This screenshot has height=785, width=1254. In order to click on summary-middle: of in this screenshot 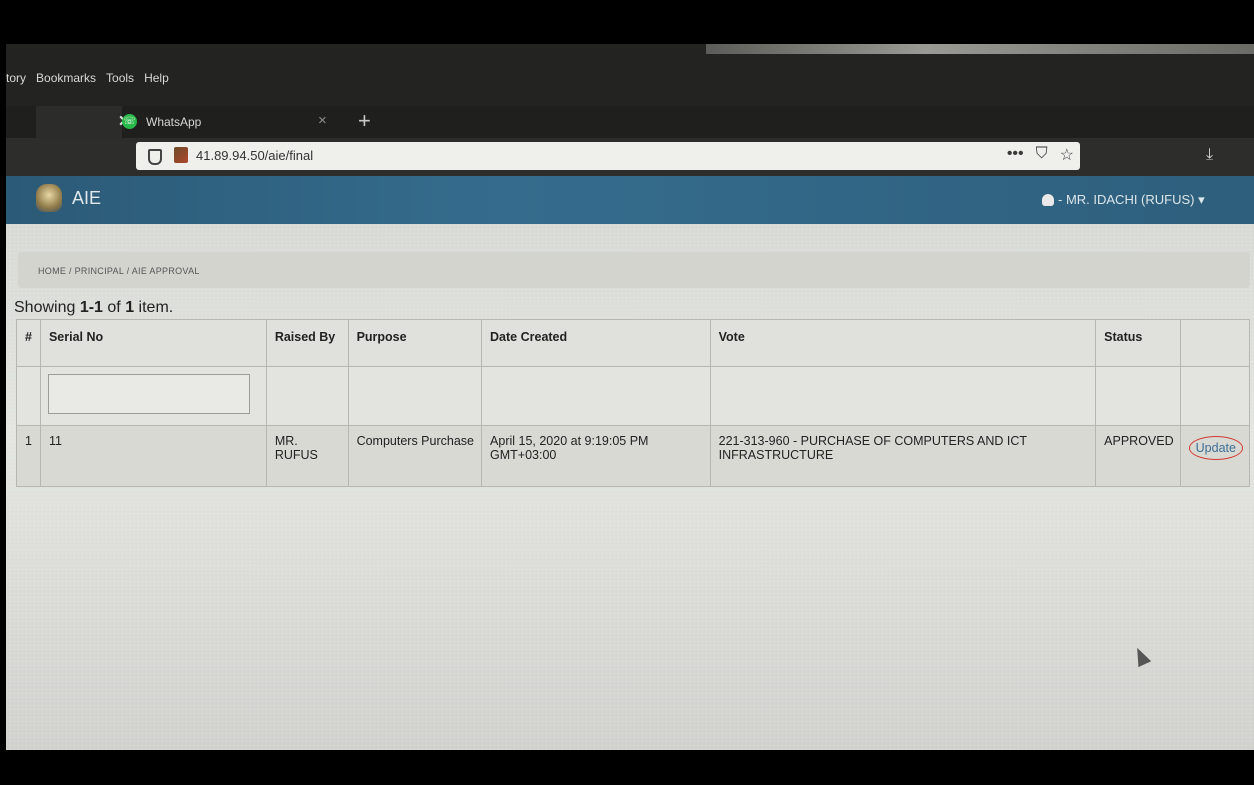, I will do `click(114, 307)`.